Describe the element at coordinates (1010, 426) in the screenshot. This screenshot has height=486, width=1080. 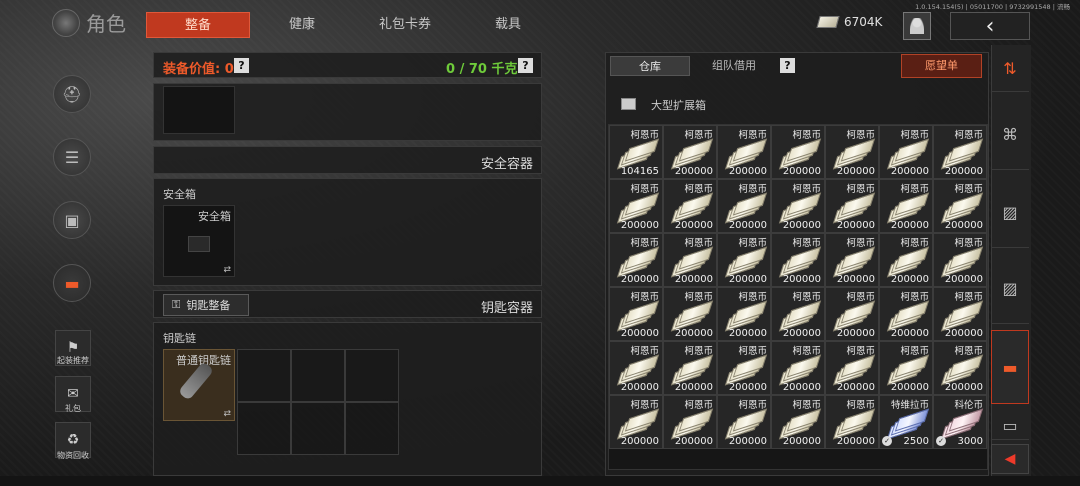
I see `category-crate: ▭` at that location.